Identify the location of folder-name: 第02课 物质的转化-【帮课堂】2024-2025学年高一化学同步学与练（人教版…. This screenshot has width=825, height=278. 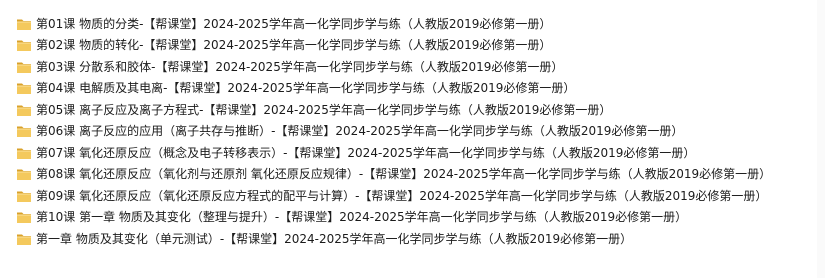
(294, 45).